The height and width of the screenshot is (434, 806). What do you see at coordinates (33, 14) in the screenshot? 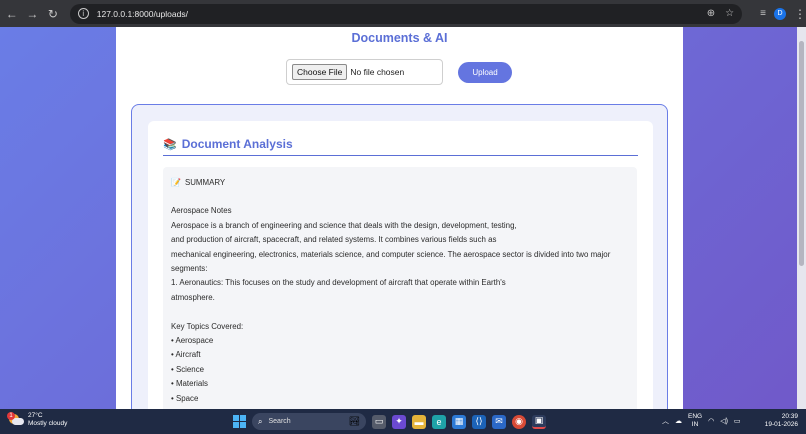
I see `forward-icon: →` at bounding box center [33, 14].